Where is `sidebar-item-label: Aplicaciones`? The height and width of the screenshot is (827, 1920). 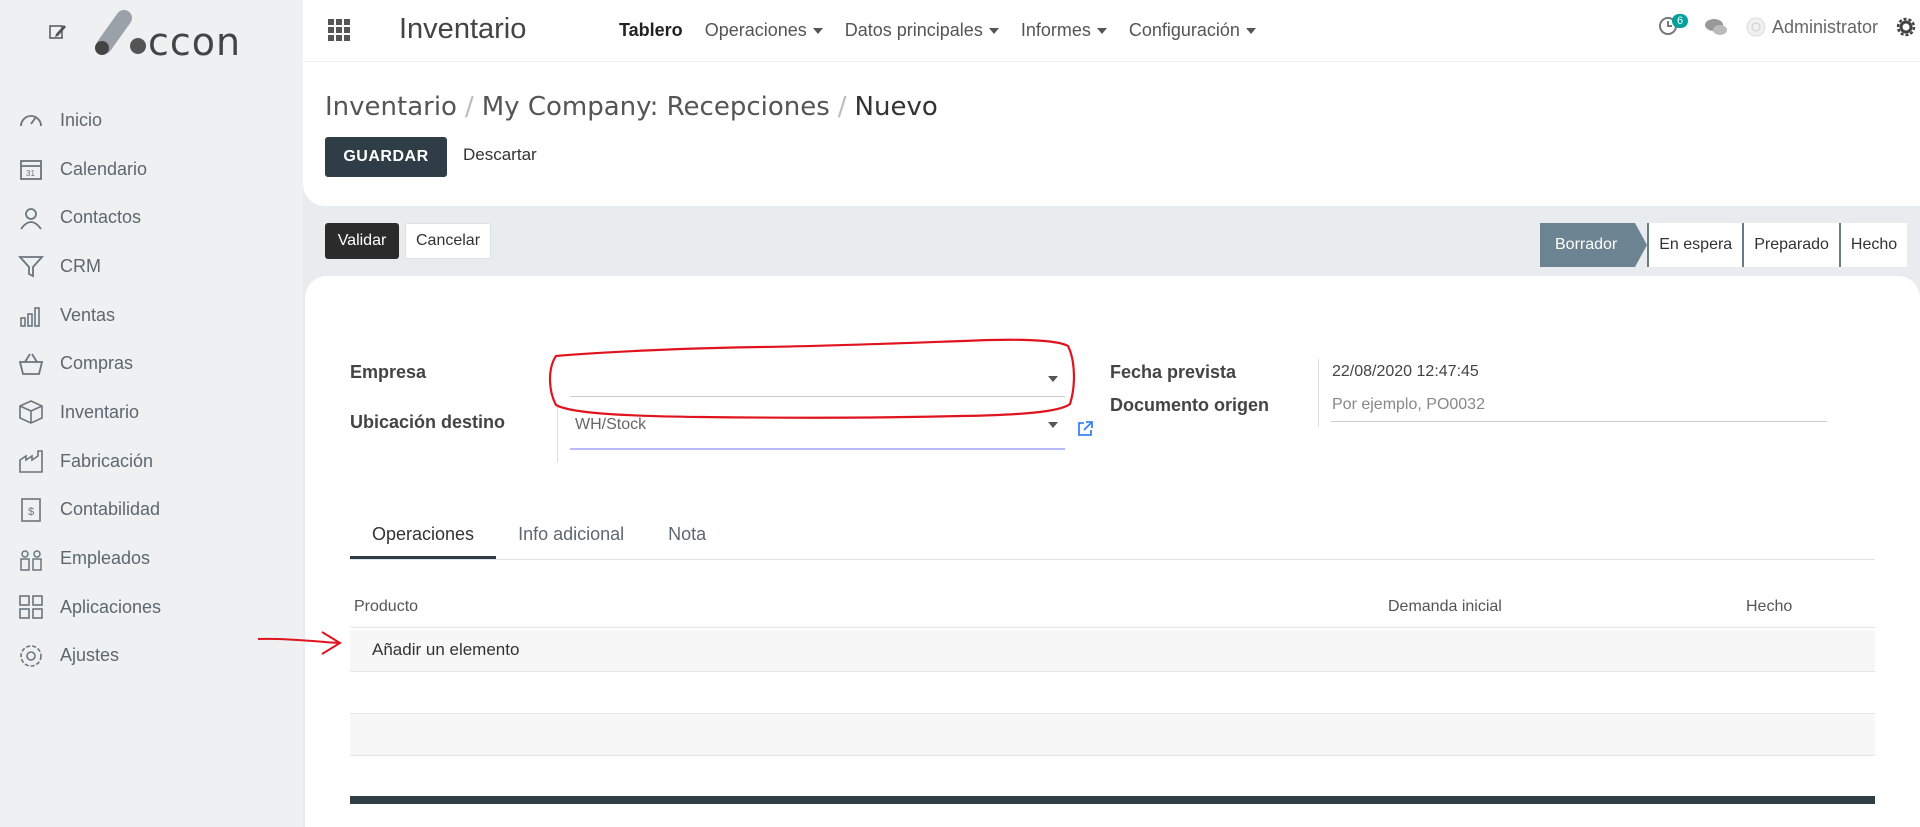 sidebar-item-label: Aplicaciones is located at coordinates (111, 606).